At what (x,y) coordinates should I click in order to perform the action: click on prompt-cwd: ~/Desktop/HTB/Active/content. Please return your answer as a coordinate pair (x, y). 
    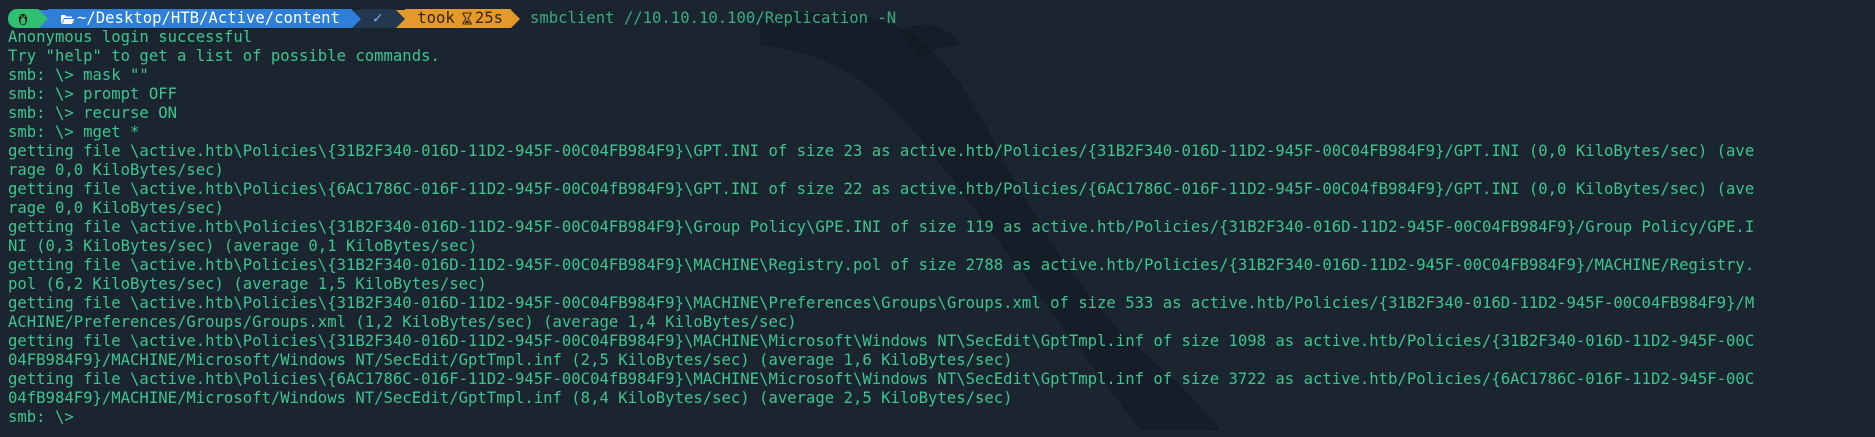
    Looking at the image, I should click on (208, 18).